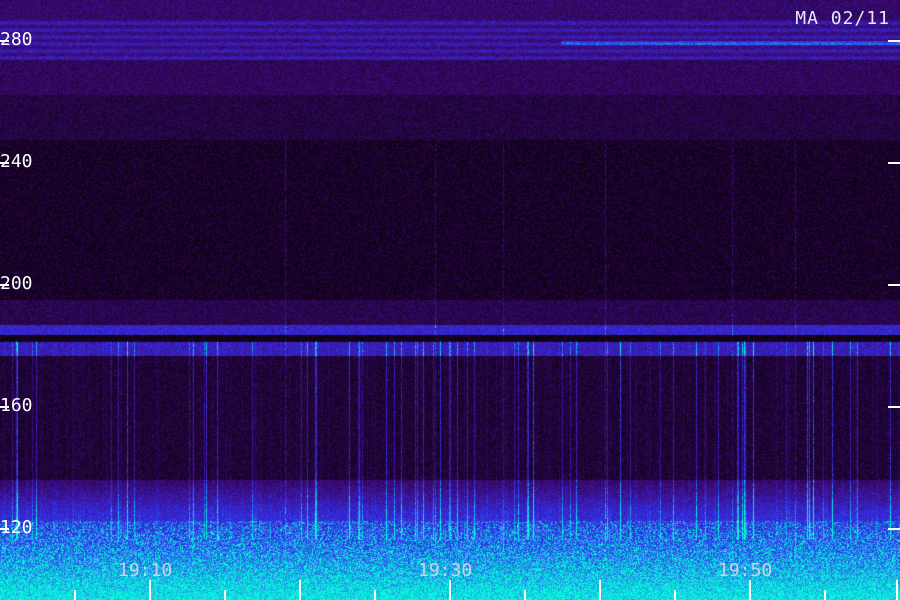 The width and height of the screenshot is (900, 600). I want to click on station-date-label: MA 02/11, so click(842, 18).